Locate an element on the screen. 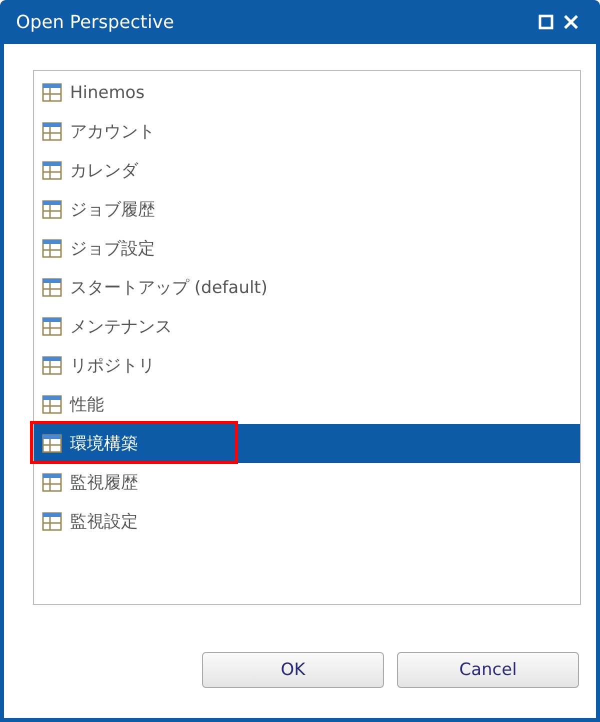 This screenshot has height=722, width=600. item-label: 環境構築 is located at coordinates (104, 444).